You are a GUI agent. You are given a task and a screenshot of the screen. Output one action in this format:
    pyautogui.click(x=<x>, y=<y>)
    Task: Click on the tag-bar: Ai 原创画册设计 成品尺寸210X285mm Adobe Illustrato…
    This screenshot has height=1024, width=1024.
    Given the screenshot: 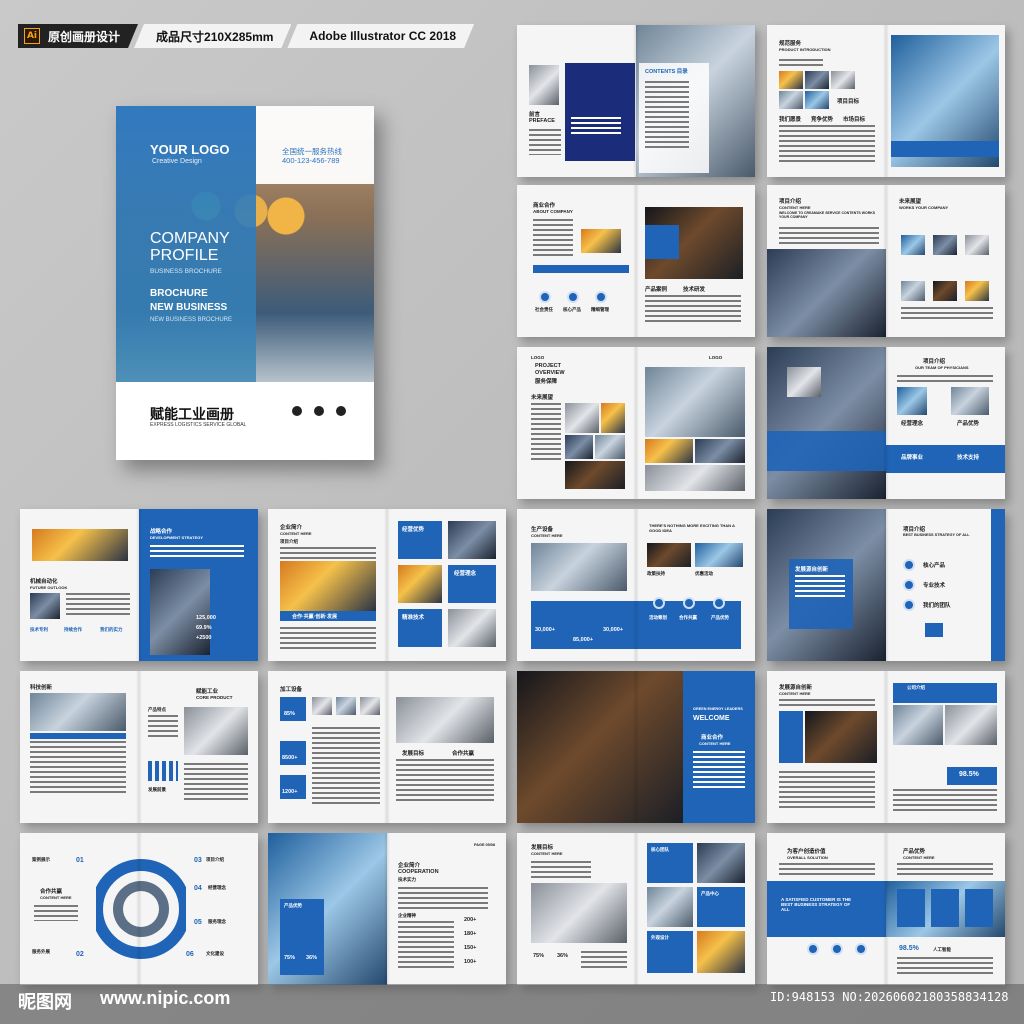 What is the action you would take?
    pyautogui.click(x=244, y=36)
    